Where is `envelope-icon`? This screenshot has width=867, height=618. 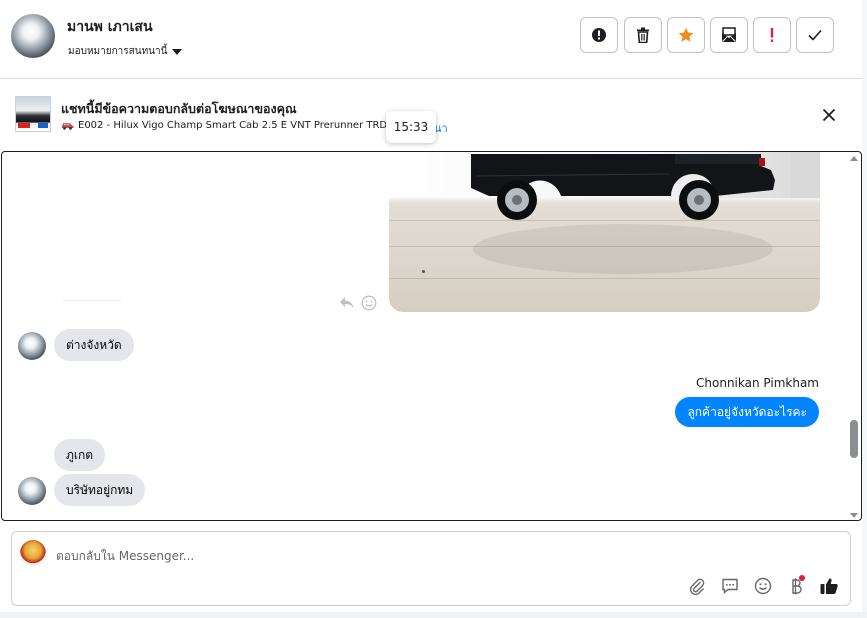 envelope-icon is located at coordinates (729, 34).